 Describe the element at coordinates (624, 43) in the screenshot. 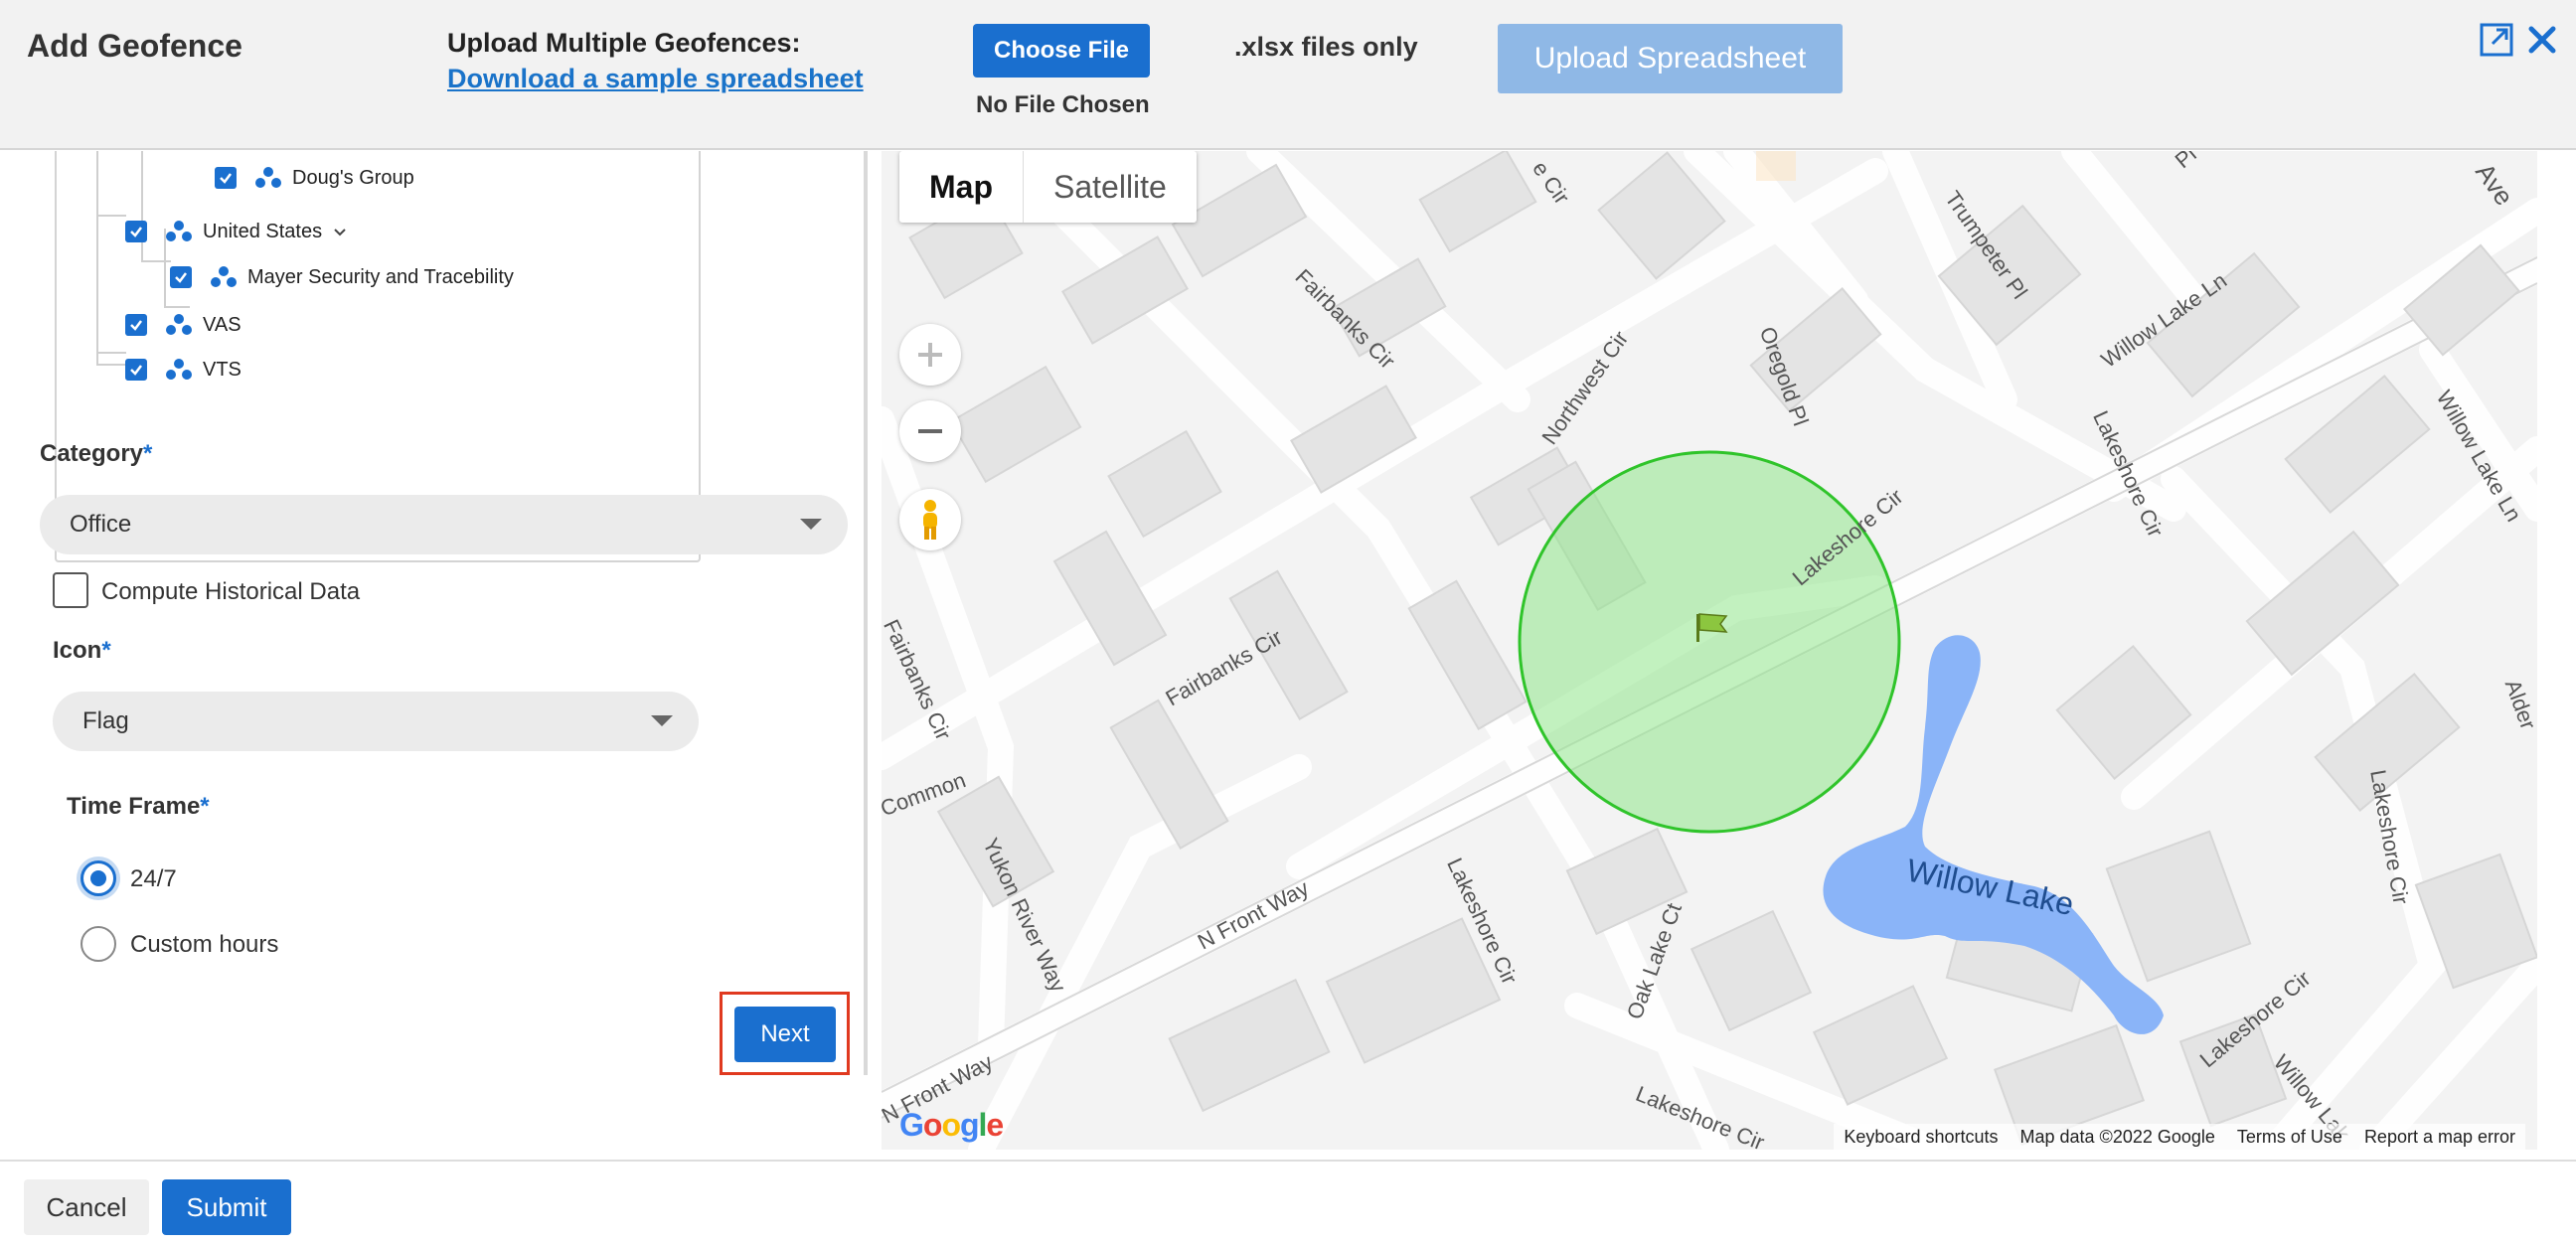

I see `upload-multiple-label: Upload Multiple Geofences:` at that location.